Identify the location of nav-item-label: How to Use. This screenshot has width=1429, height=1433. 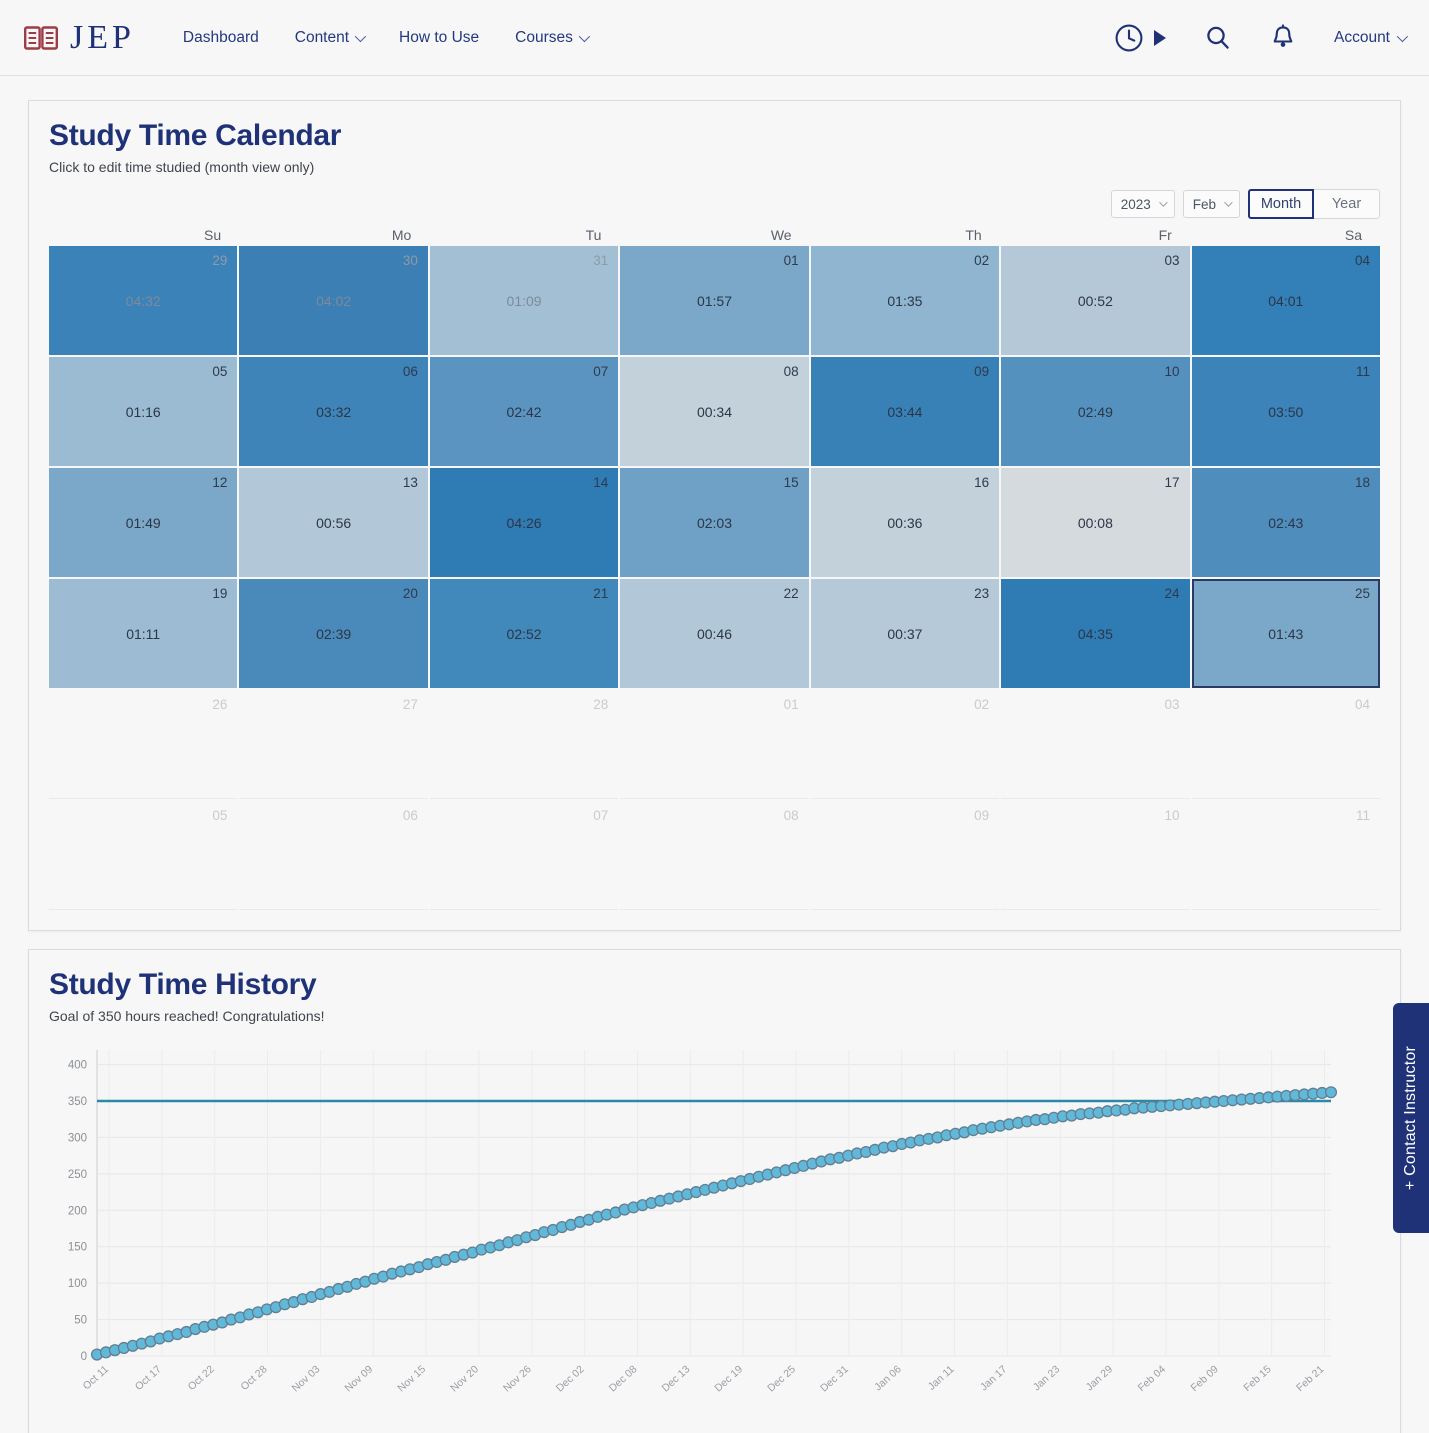
(439, 37).